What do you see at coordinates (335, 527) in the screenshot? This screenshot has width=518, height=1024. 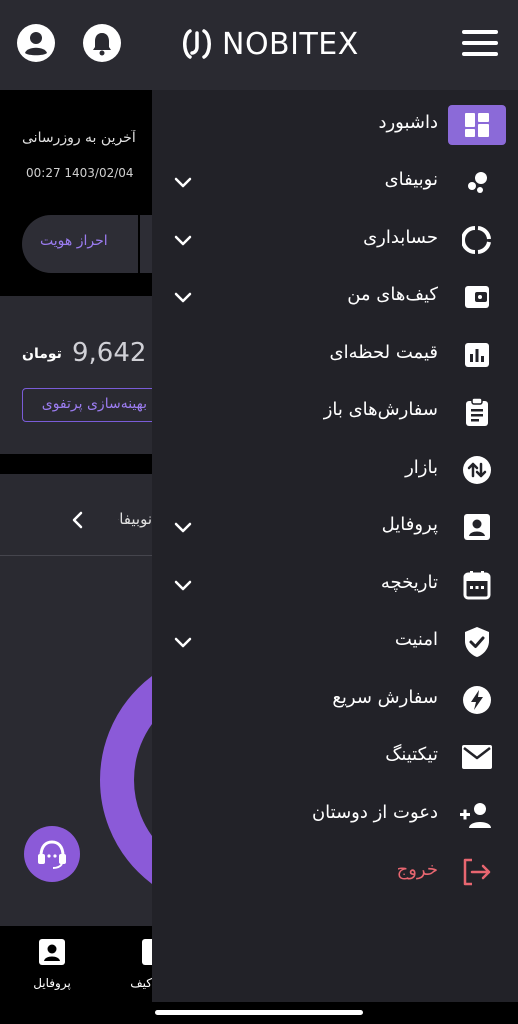 I see `menu-item-profile: پروفایل` at bounding box center [335, 527].